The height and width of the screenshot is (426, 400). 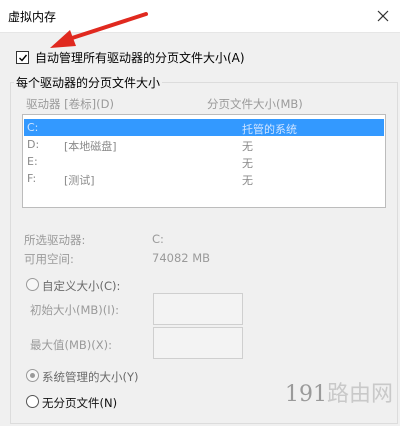 I want to click on system-managed-radio, so click(x=32, y=375).